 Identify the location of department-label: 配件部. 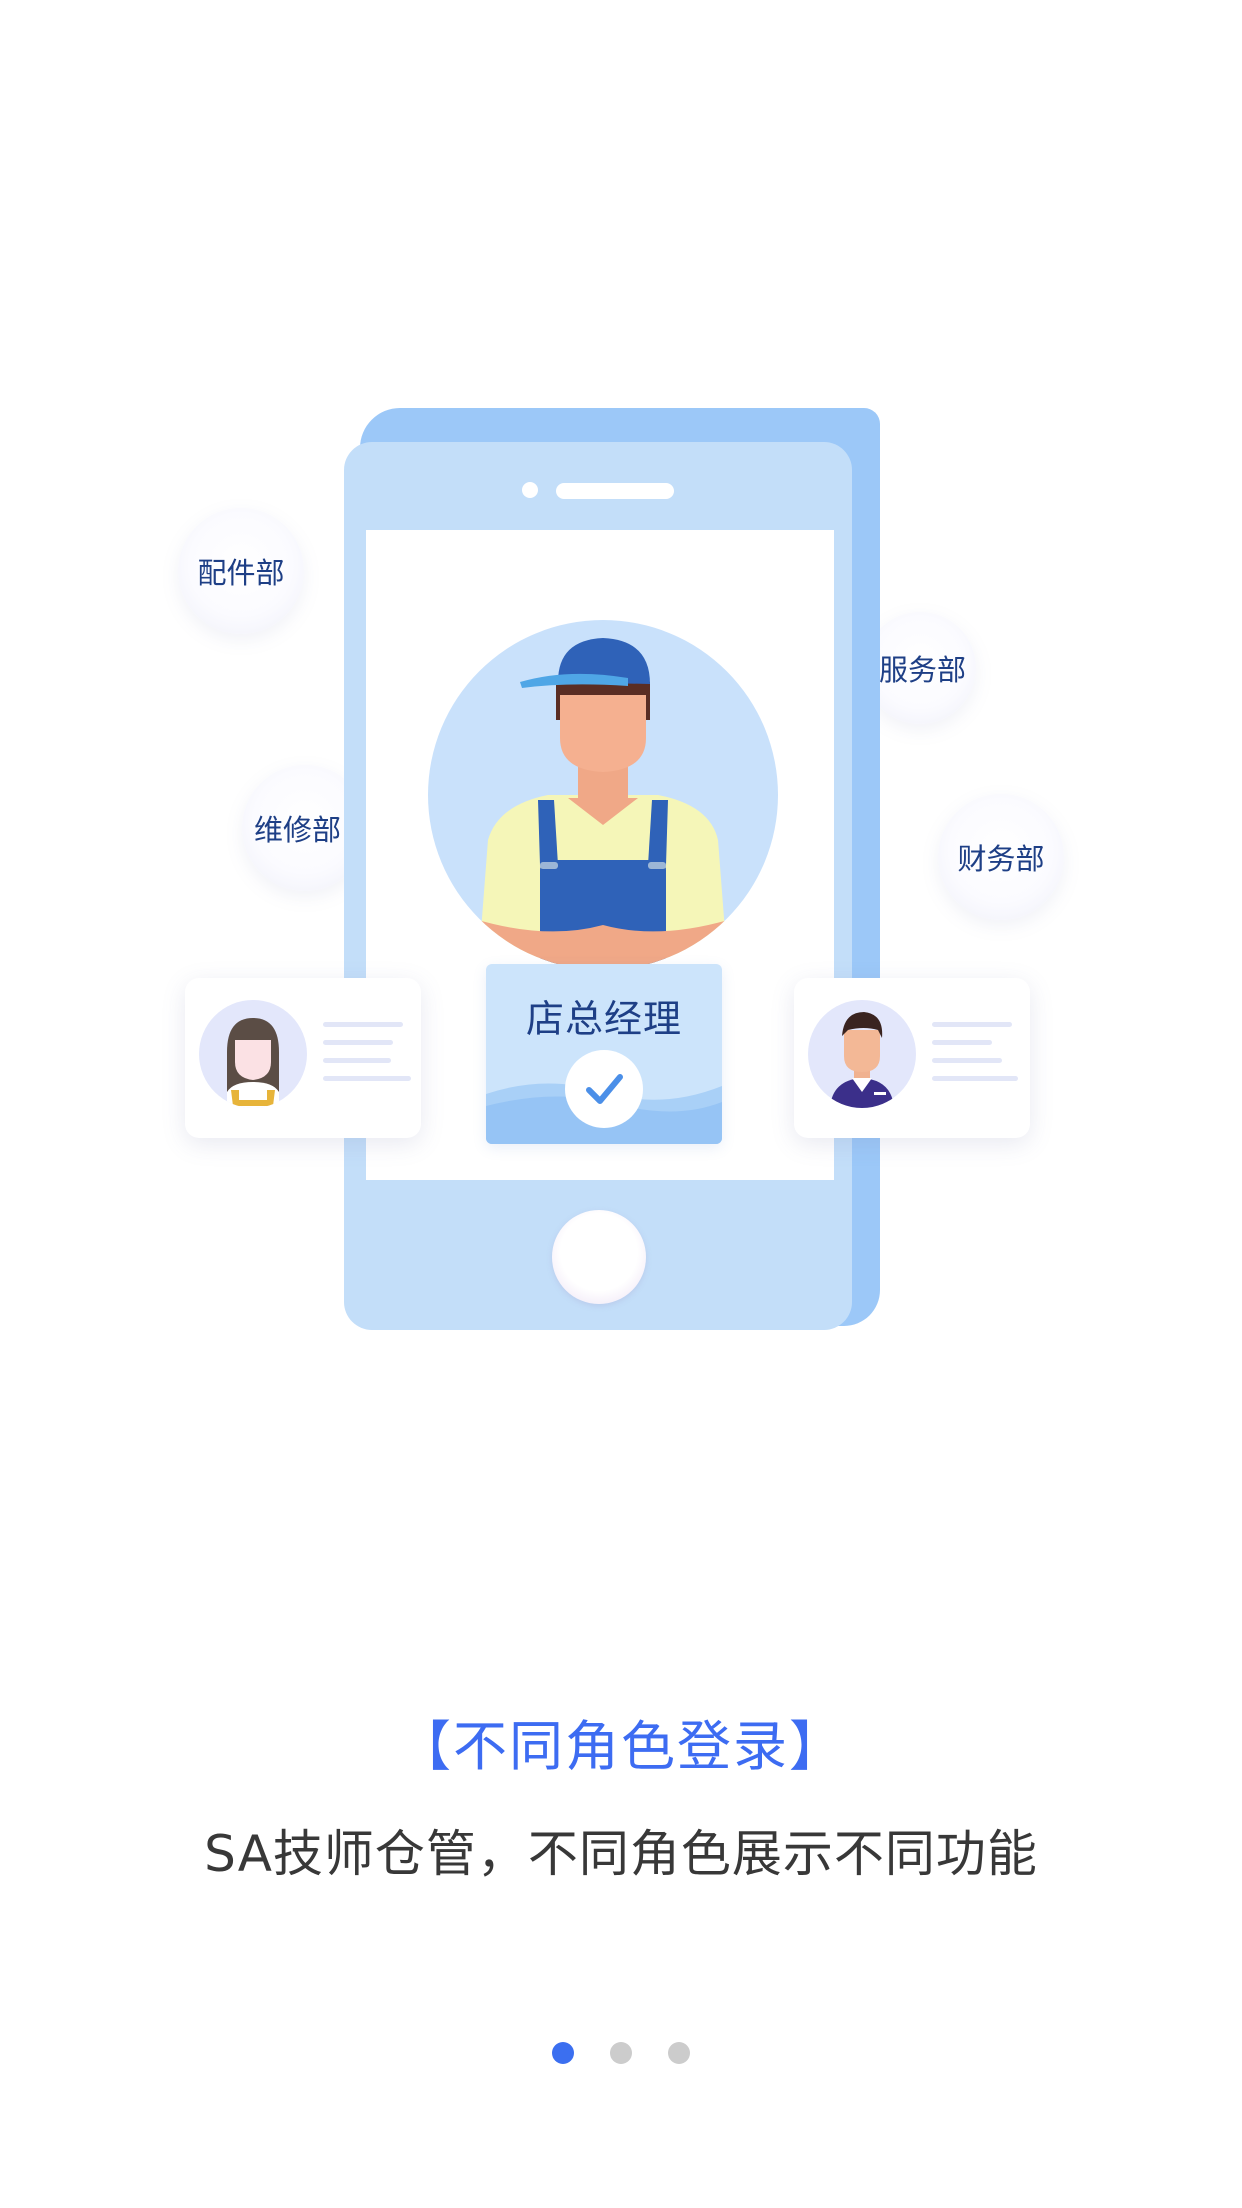
(241, 573).